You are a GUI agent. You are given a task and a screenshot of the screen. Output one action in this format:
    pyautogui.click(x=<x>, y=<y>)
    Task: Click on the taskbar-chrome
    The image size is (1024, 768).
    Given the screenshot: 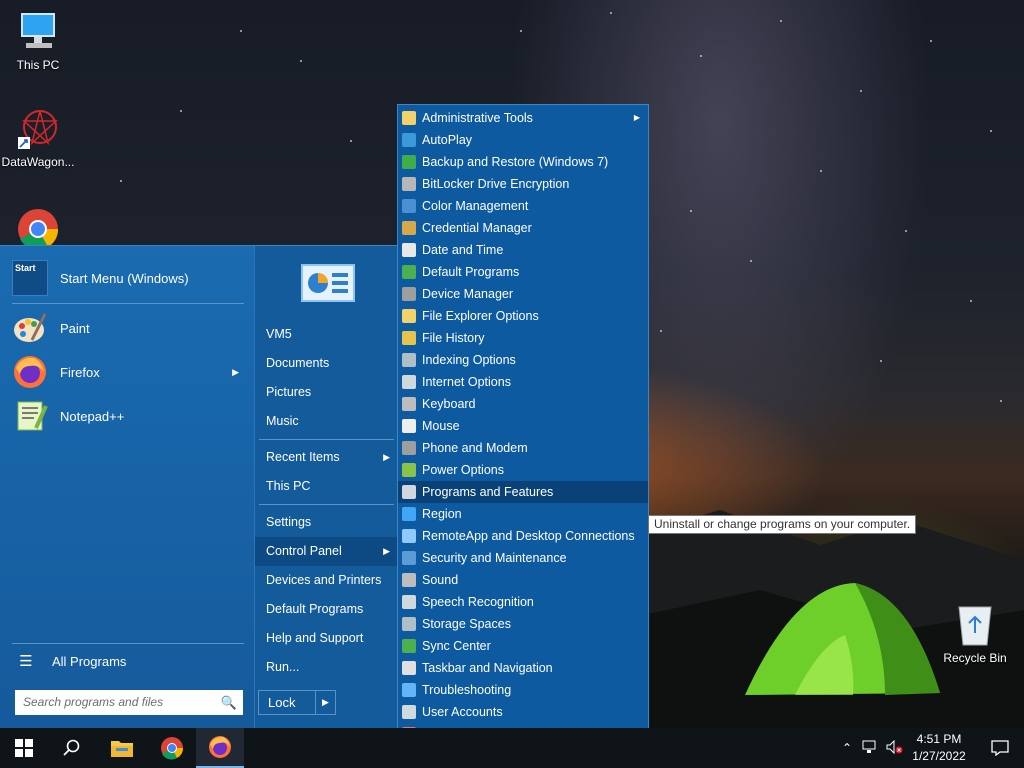 What is the action you would take?
    pyautogui.click(x=172, y=748)
    